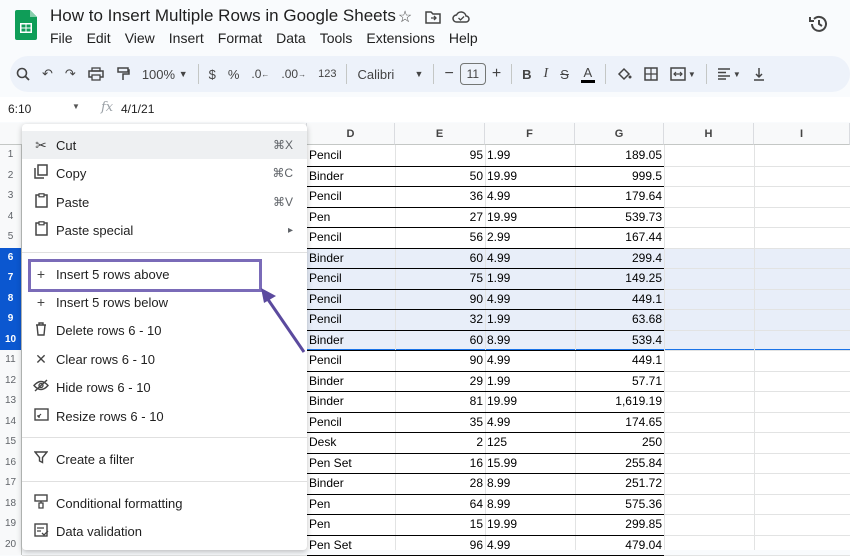  I want to click on context-menu-item: Paste ⌘V, so click(164, 202).